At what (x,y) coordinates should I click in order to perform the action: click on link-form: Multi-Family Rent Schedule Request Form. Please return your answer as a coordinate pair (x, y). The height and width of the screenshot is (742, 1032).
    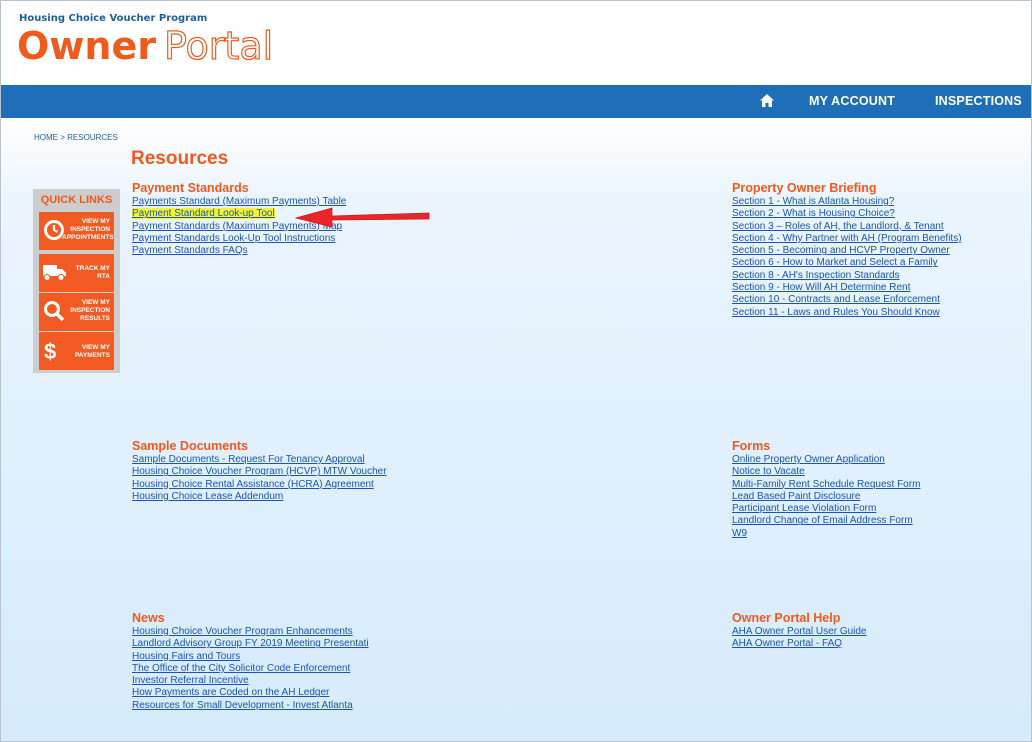
    Looking at the image, I should click on (826, 485).